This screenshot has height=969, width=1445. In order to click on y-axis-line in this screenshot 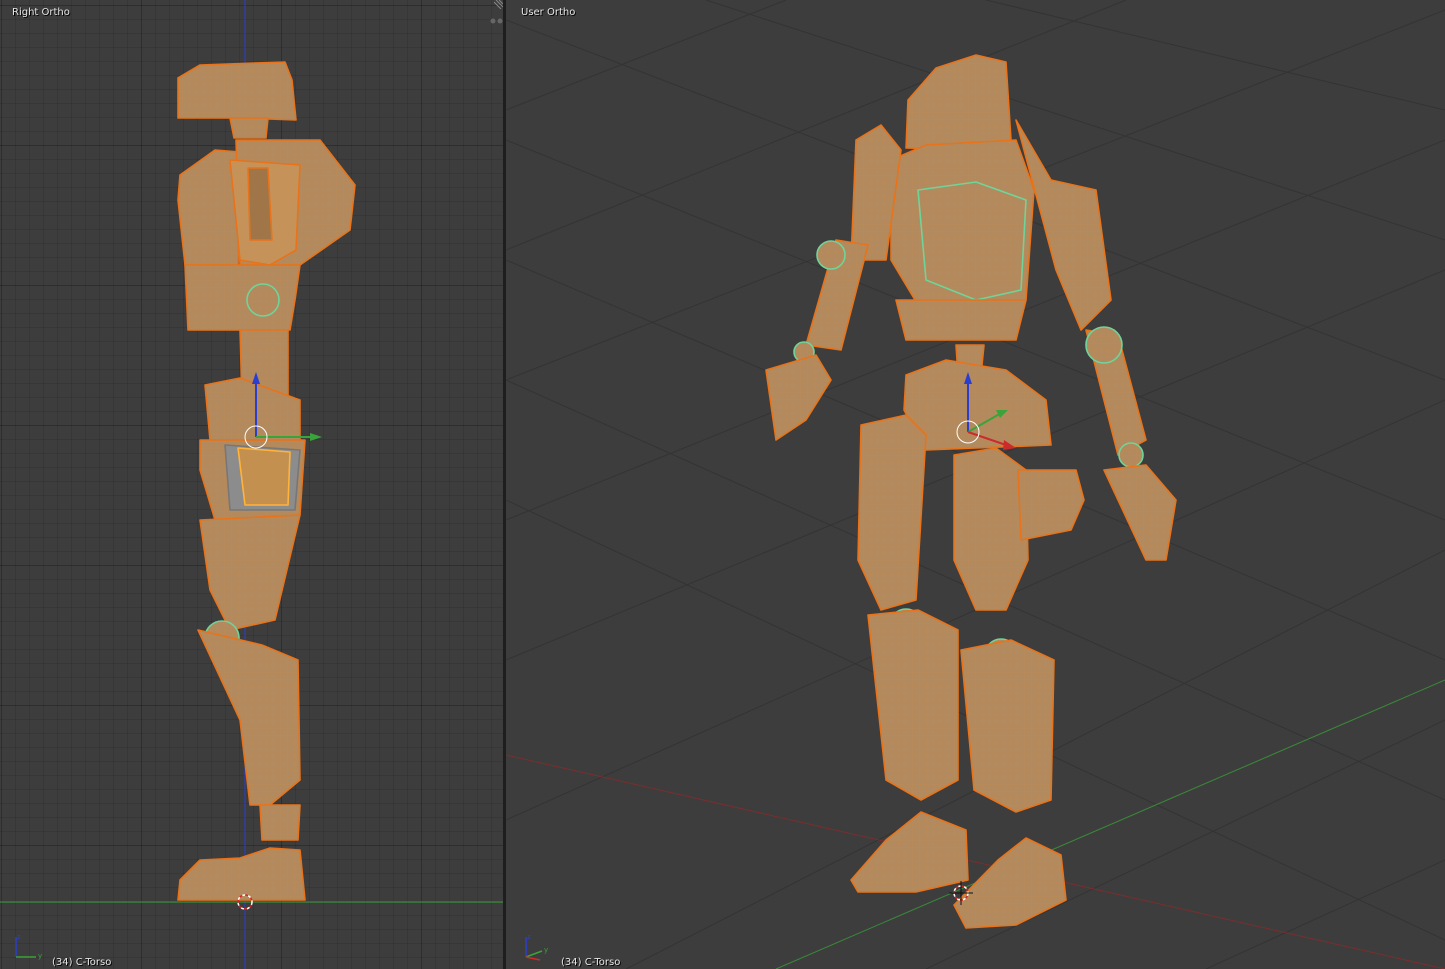, I will do `click(1110, 824)`.